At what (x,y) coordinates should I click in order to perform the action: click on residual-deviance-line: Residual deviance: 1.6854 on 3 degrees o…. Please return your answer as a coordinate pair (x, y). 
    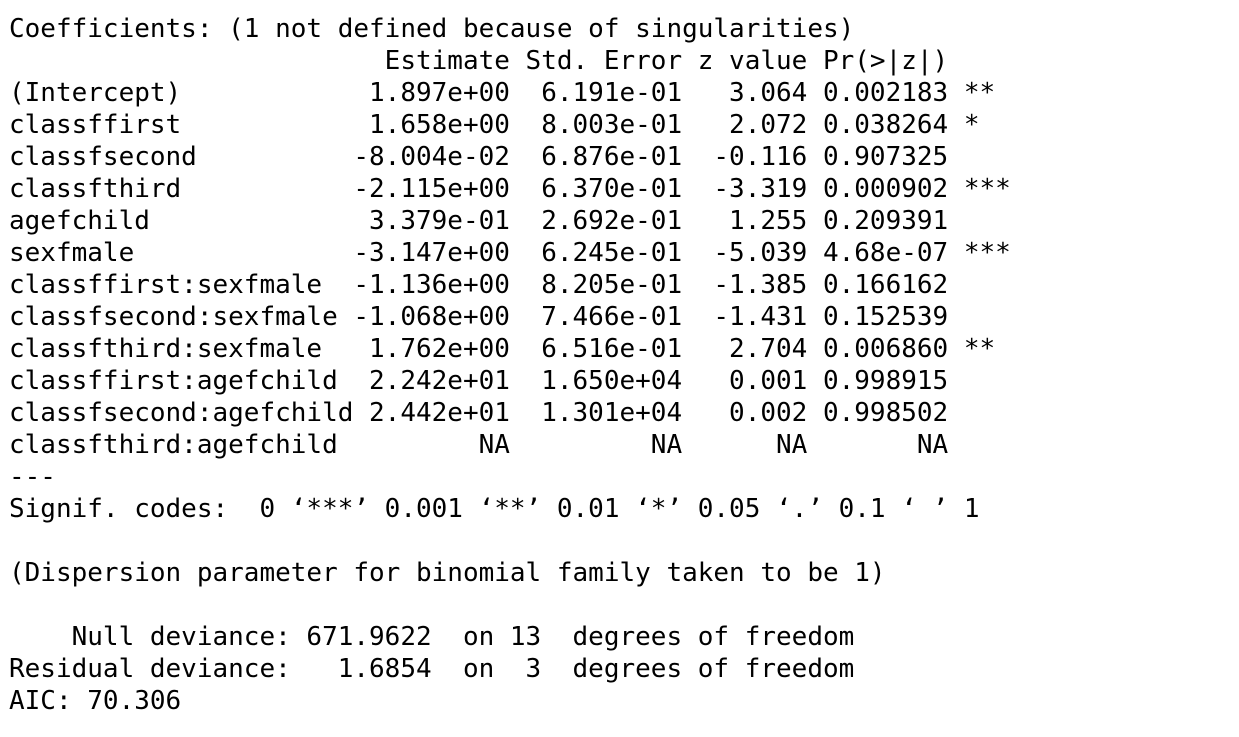
    Looking at the image, I should click on (432, 669).